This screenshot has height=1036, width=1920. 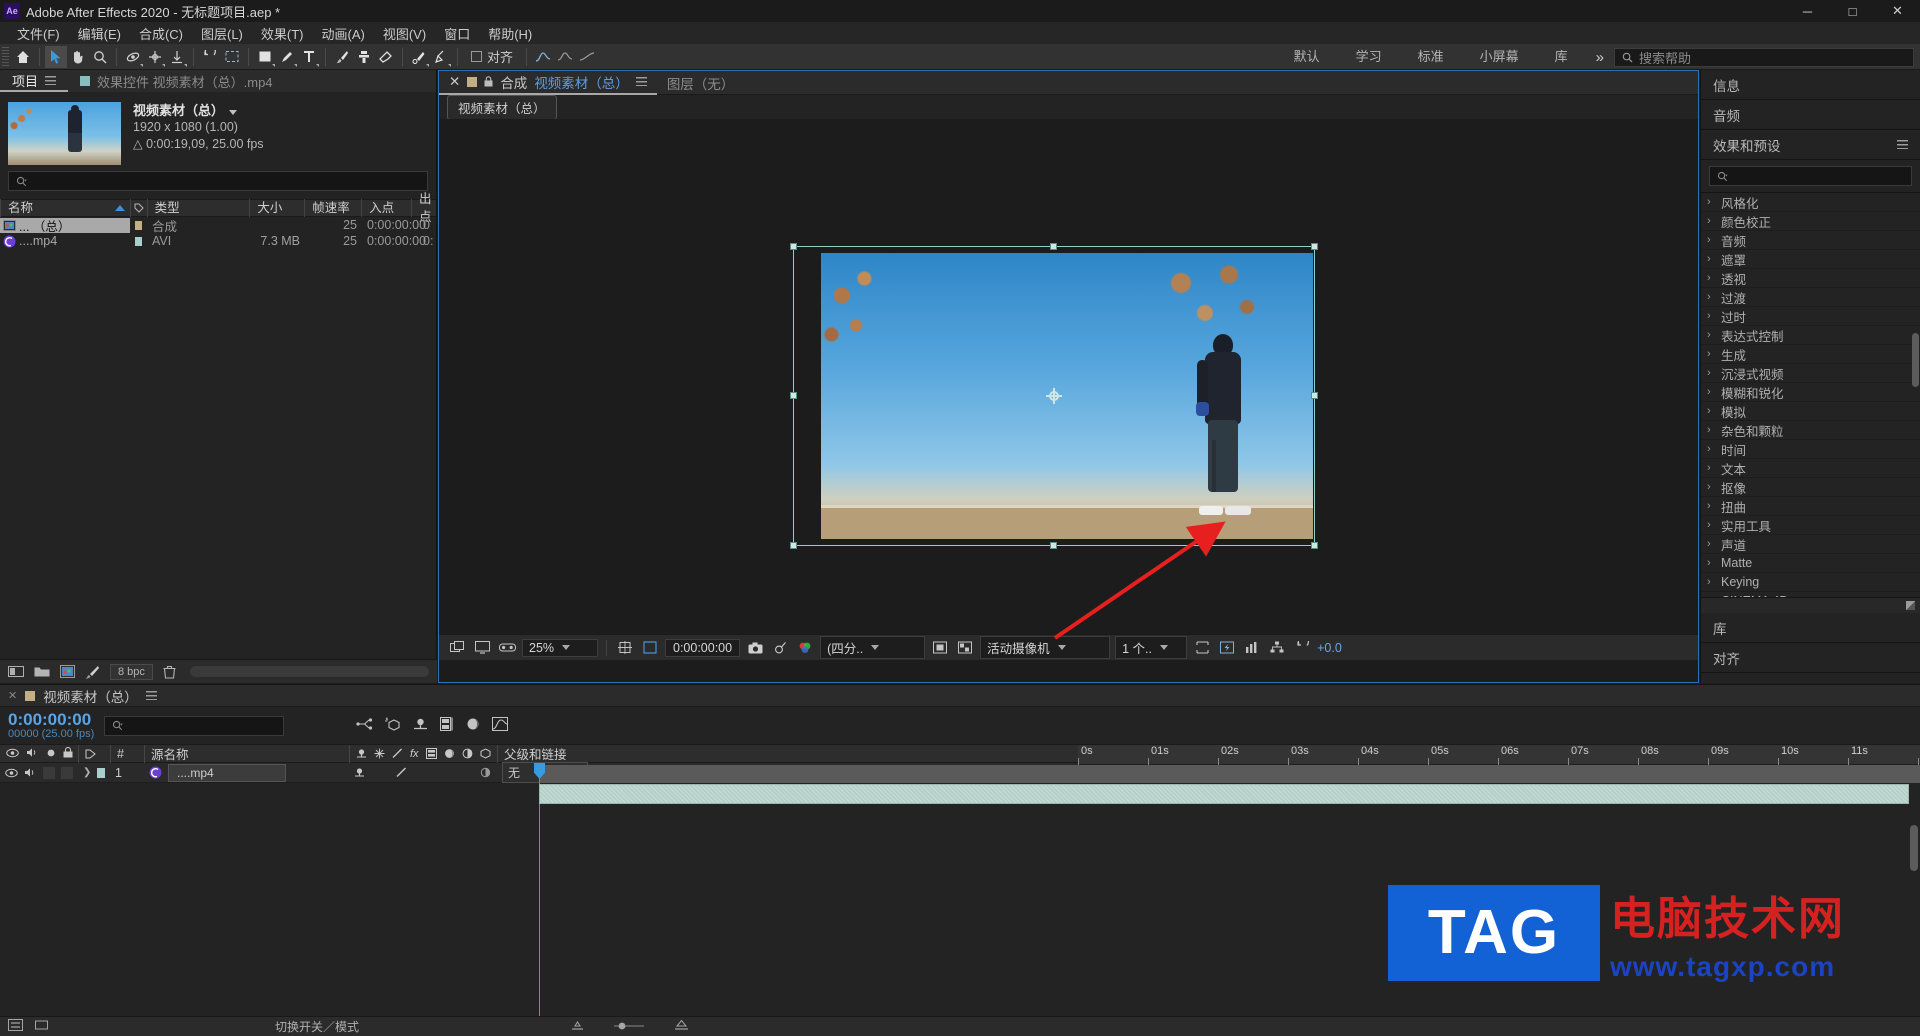 I want to click on timeline-search-input, so click(x=194, y=725).